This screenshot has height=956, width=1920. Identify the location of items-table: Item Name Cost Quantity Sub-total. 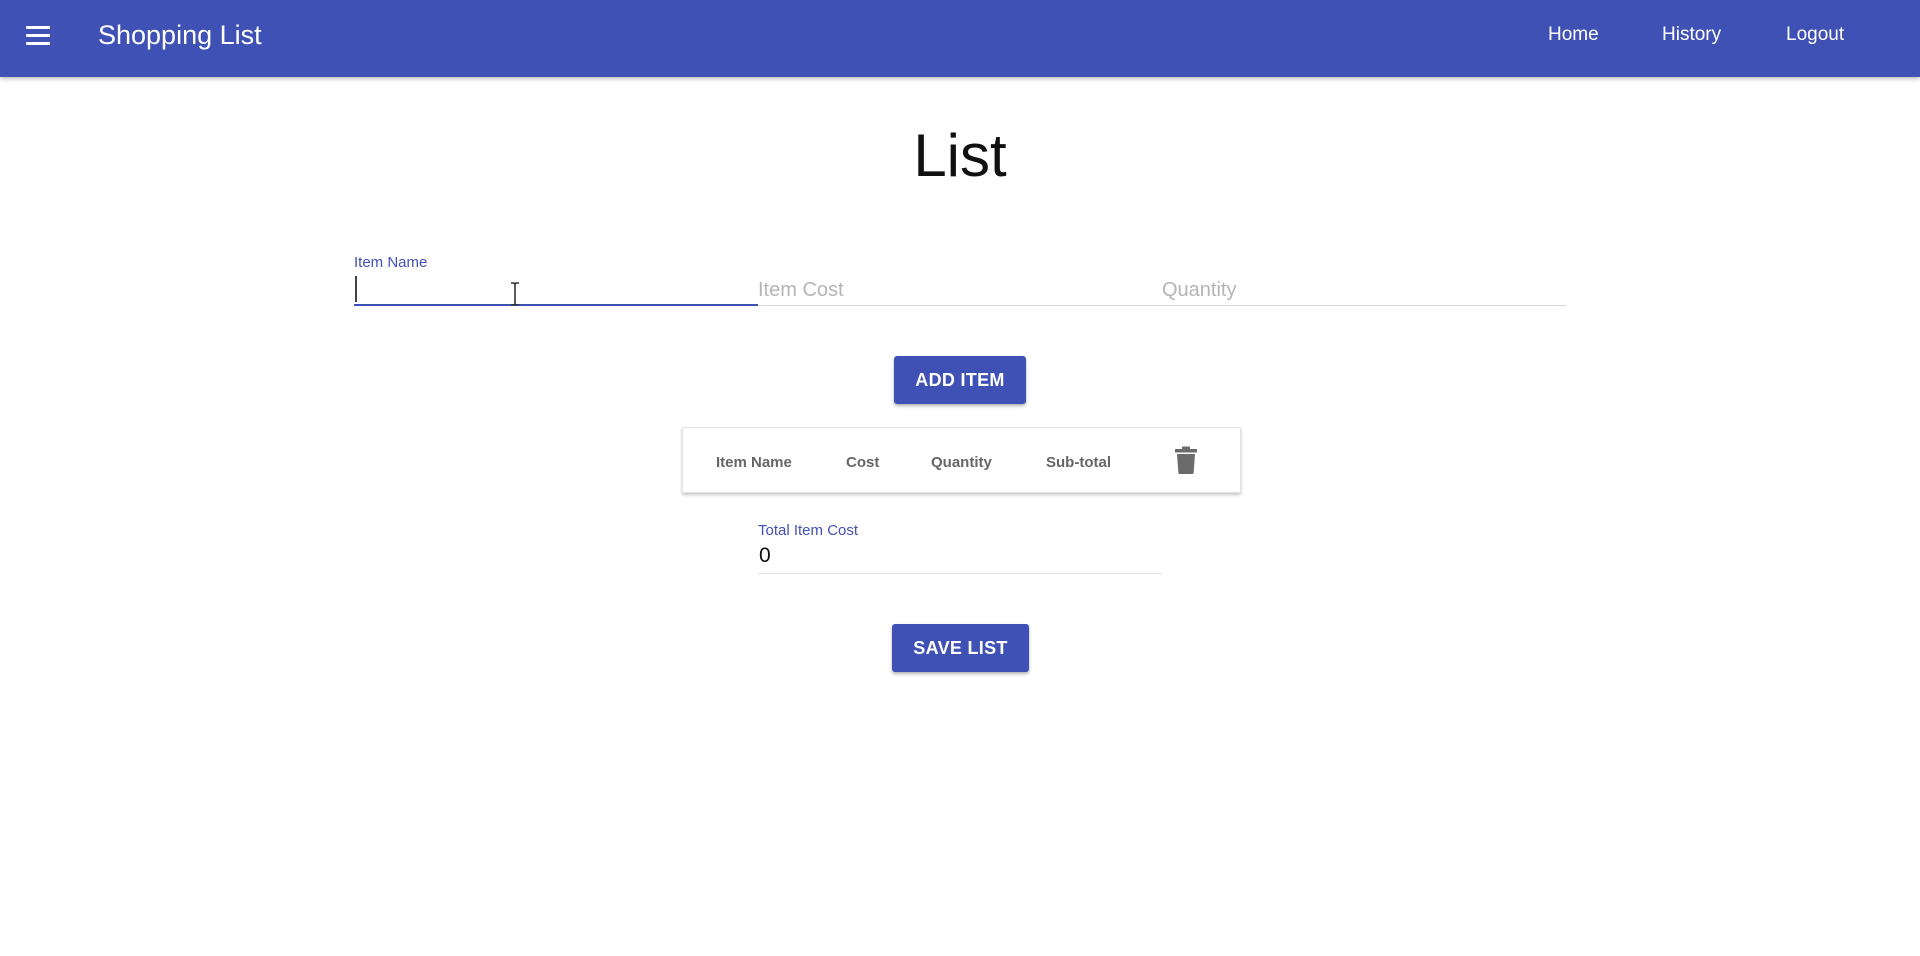
(961, 460).